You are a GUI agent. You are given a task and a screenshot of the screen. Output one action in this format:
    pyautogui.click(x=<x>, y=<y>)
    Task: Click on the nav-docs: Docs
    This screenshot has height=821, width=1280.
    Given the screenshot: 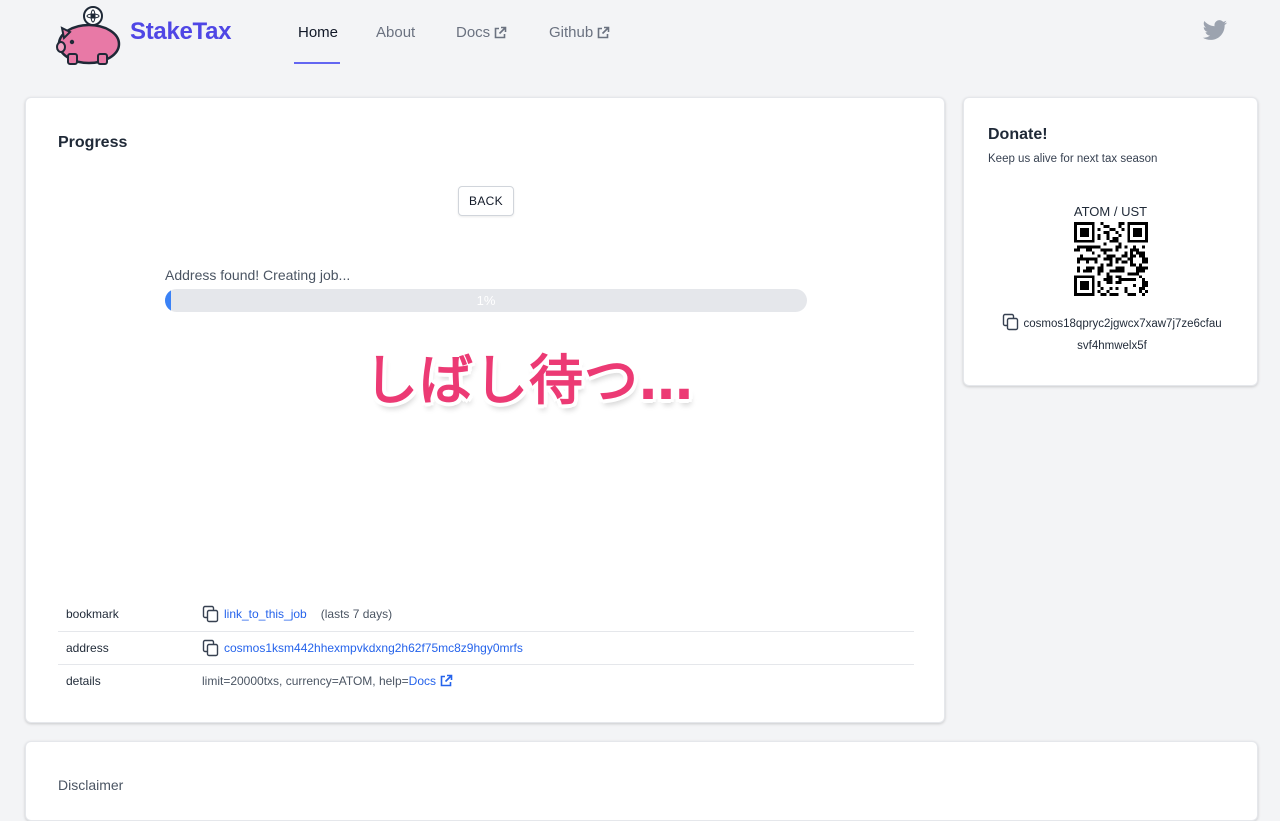 What is the action you would take?
    pyautogui.click(x=481, y=32)
    